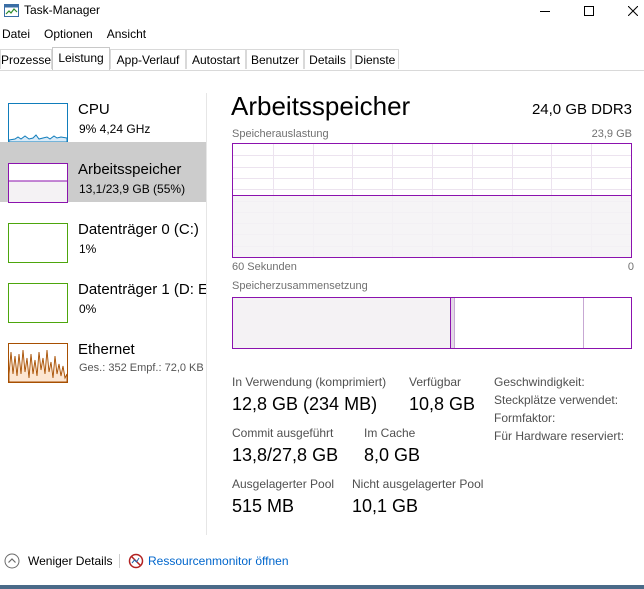 This screenshot has height=589, width=644. What do you see at coordinates (12, 562) in the screenshot?
I see `chevron-up-circle-icon` at bounding box center [12, 562].